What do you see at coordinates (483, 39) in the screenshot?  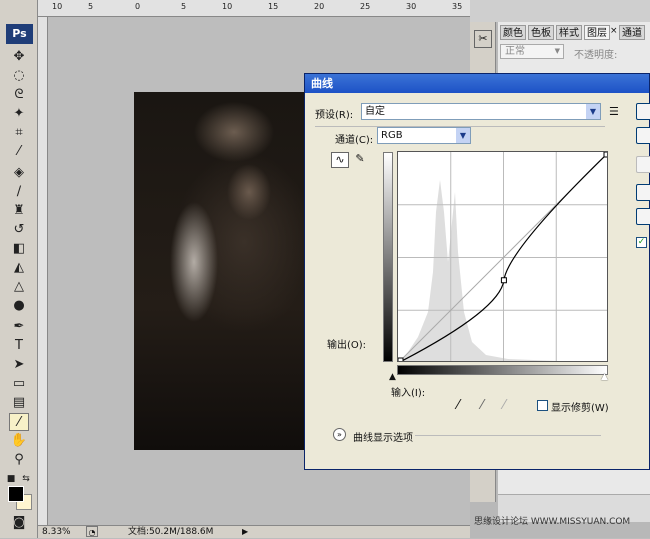 I see `tool-presets-icon: ✂` at bounding box center [483, 39].